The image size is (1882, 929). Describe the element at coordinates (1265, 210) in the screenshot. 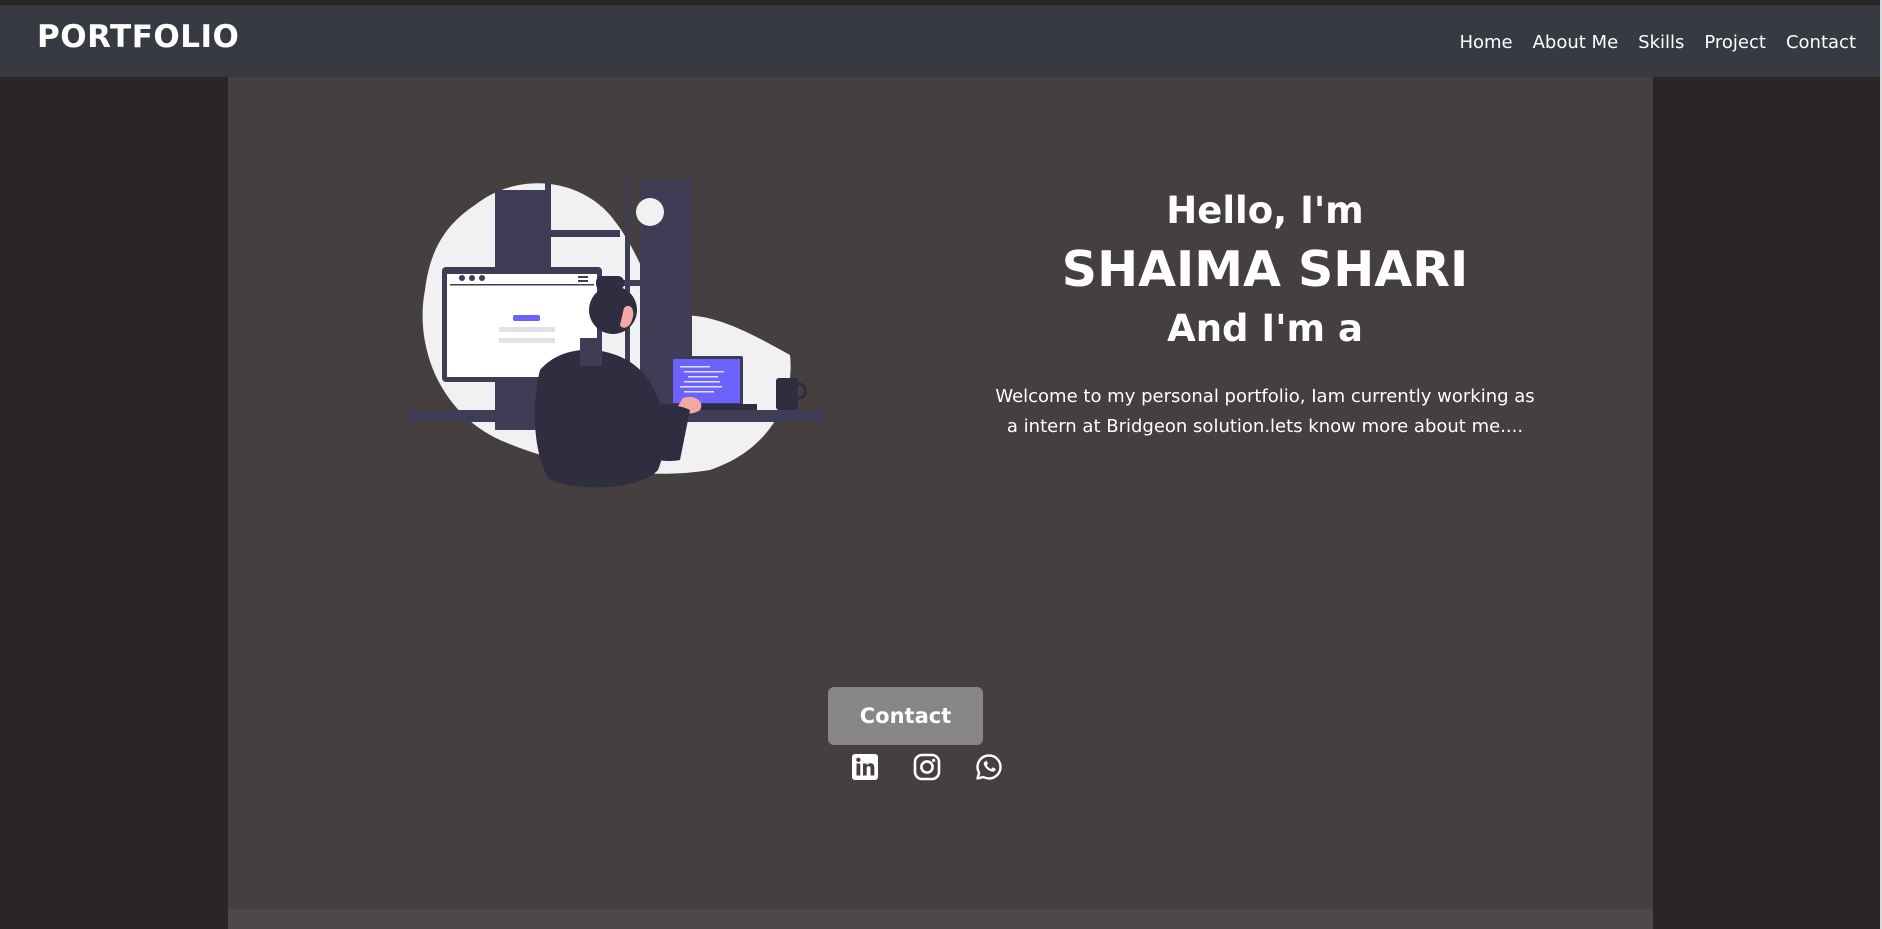

I see `hero-greeting: Hello, I'm` at that location.